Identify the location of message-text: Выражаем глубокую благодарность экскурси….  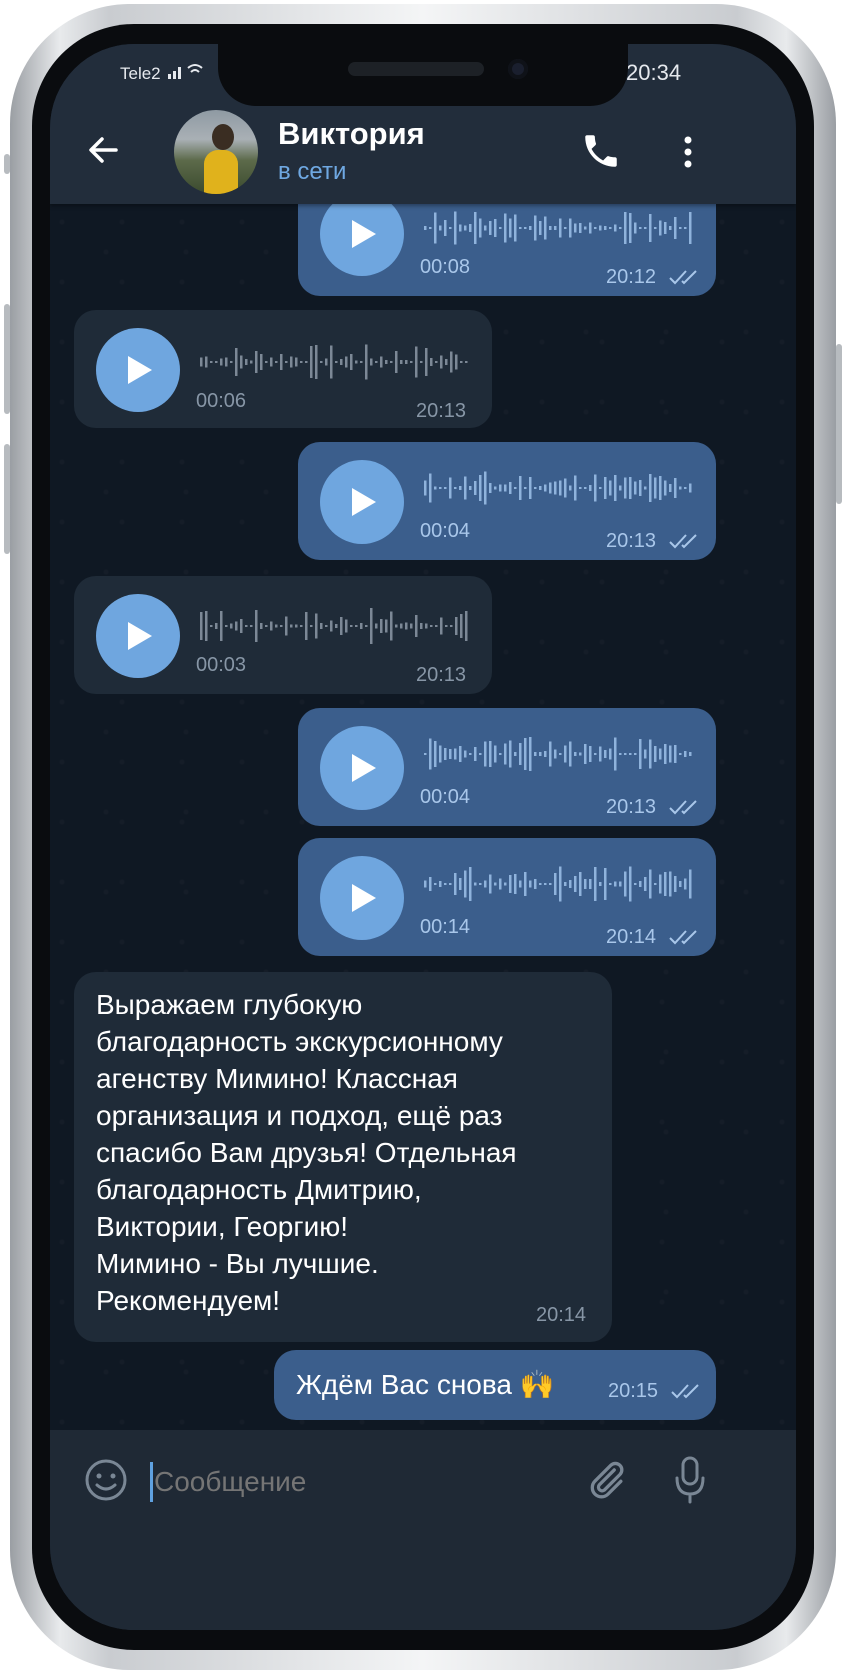
(306, 1152).